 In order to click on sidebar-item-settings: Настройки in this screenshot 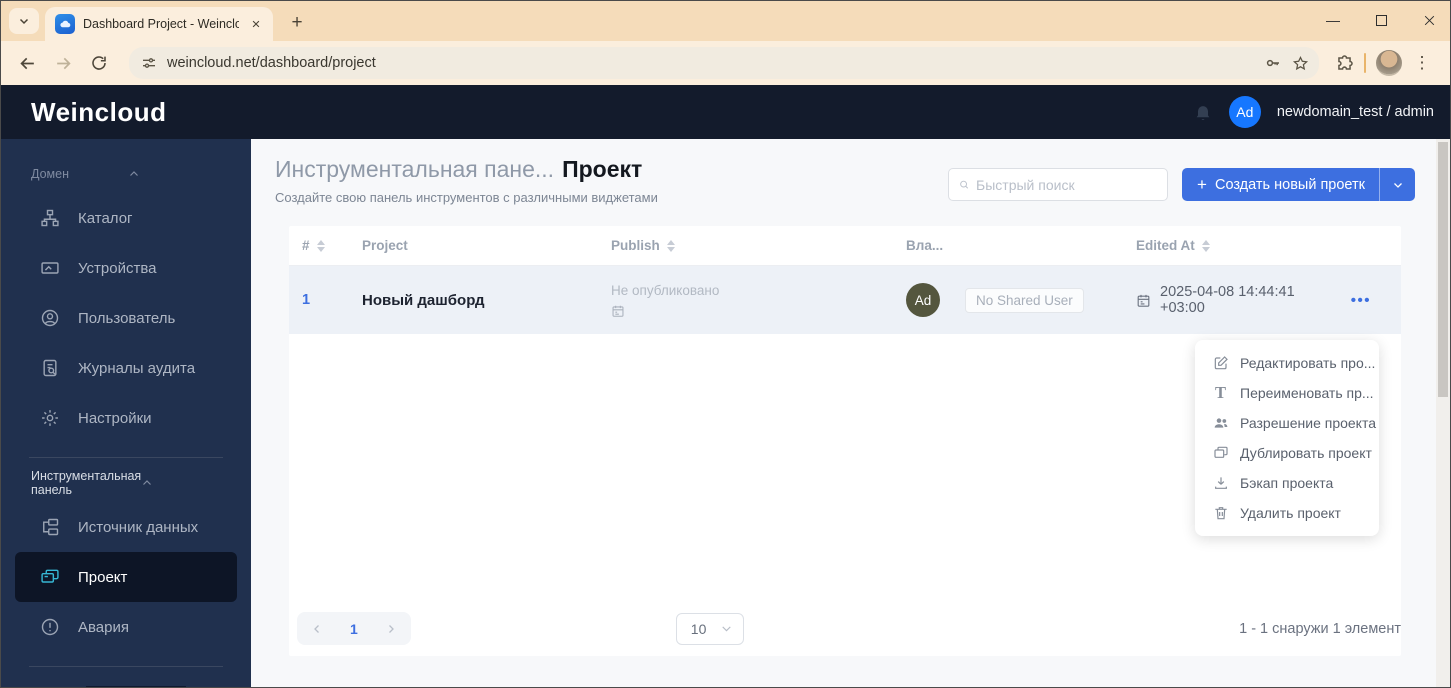, I will do `click(126, 418)`.